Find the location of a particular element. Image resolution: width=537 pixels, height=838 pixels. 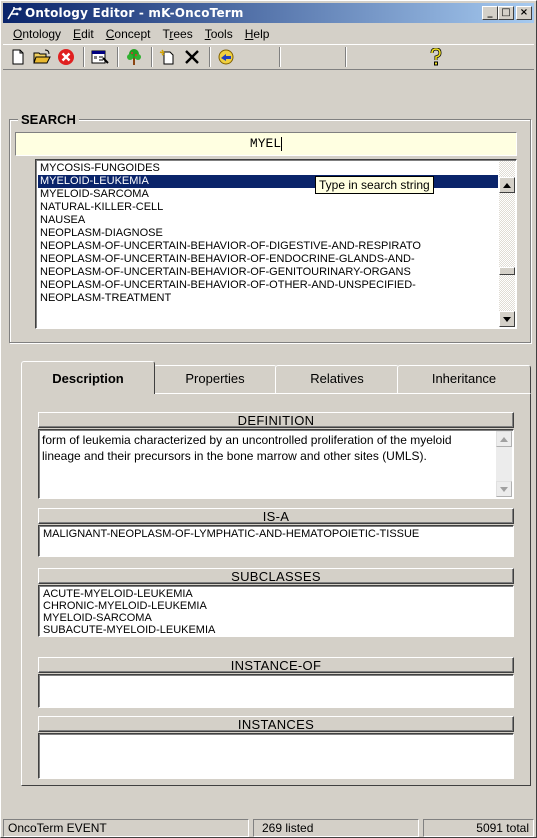

status-total: 5091 total is located at coordinates (478, 828).